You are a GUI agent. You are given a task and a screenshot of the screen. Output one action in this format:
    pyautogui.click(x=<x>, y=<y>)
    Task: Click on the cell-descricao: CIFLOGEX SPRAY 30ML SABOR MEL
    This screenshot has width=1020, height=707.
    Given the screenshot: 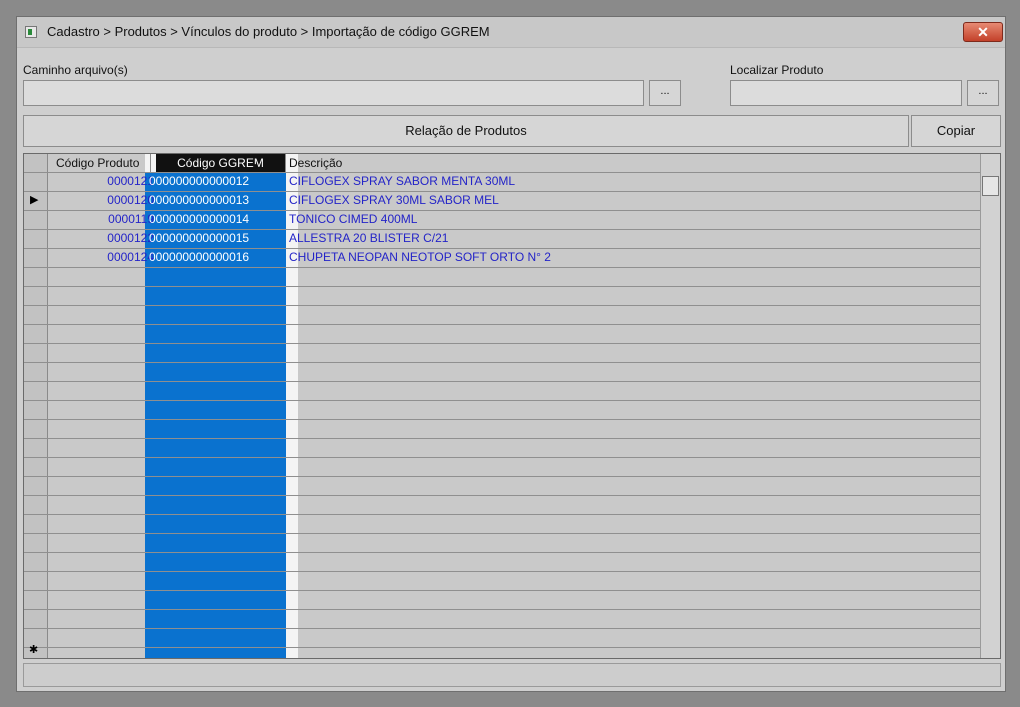 What is the action you would take?
    pyautogui.click(x=629, y=200)
    